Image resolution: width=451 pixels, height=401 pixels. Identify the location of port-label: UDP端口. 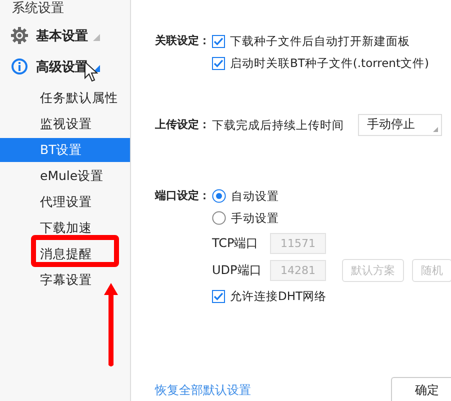
(237, 270).